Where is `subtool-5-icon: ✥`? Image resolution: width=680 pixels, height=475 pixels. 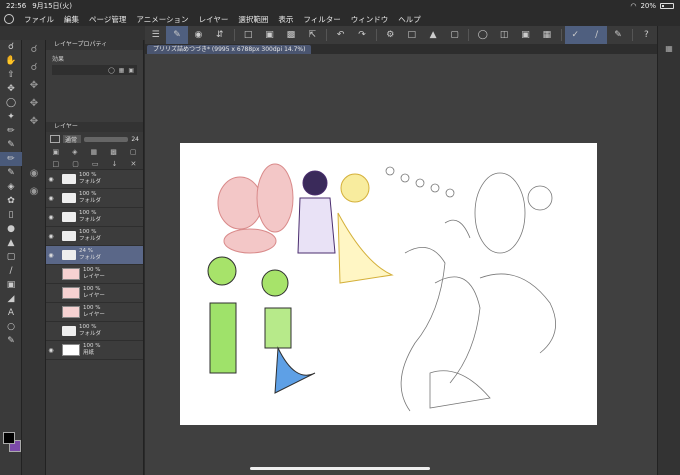 subtool-5-icon: ✥ is located at coordinates (34, 121).